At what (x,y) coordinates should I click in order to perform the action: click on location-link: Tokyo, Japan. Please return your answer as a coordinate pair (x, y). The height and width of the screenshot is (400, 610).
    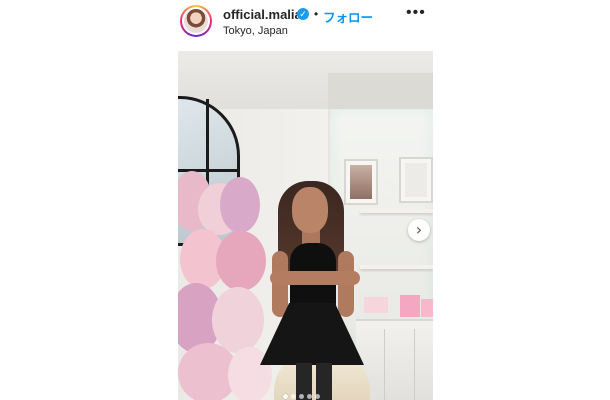
    Looking at the image, I should click on (255, 31).